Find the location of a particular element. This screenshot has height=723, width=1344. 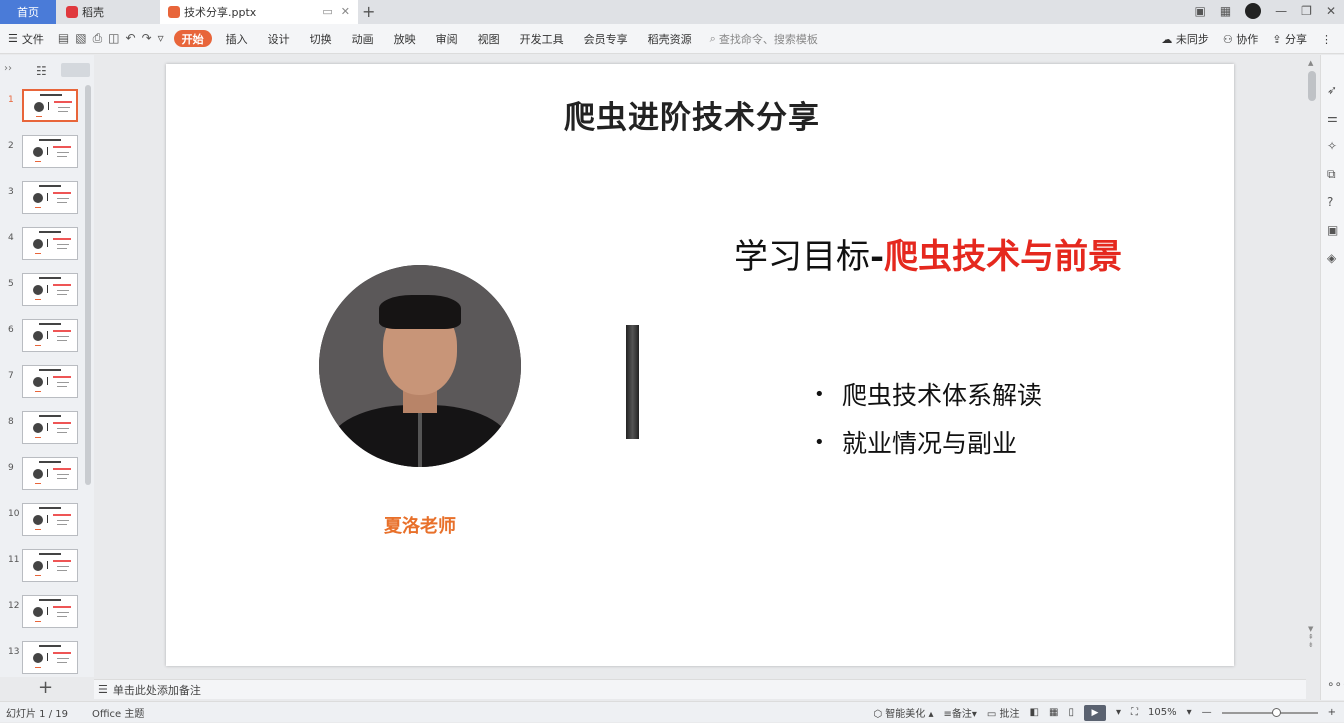

command-search: ⌕ 查找命令、搜索模板 is located at coordinates (764, 39).